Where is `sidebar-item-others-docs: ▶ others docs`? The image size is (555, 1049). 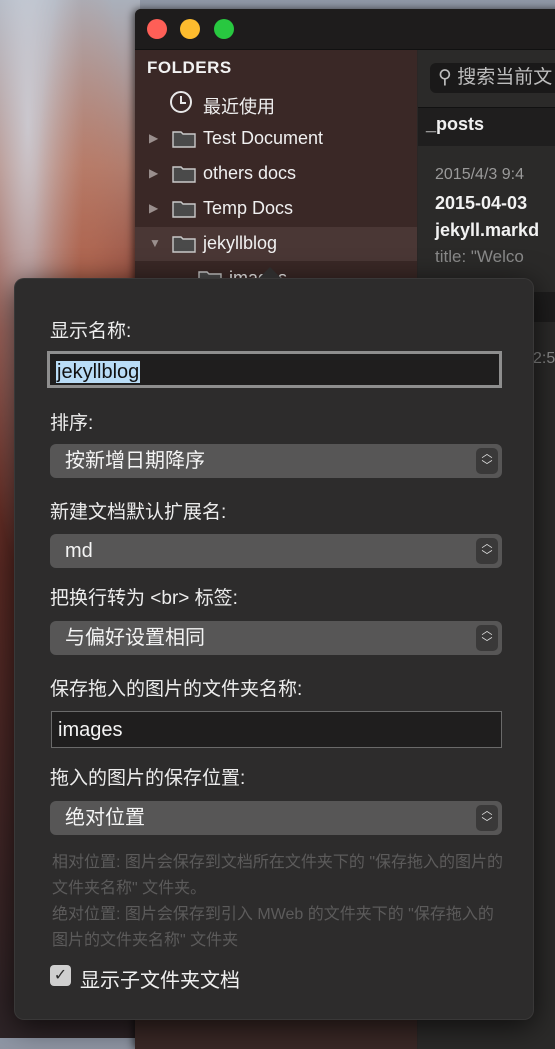
sidebar-item-others-docs: ▶ others docs is located at coordinates (276, 174).